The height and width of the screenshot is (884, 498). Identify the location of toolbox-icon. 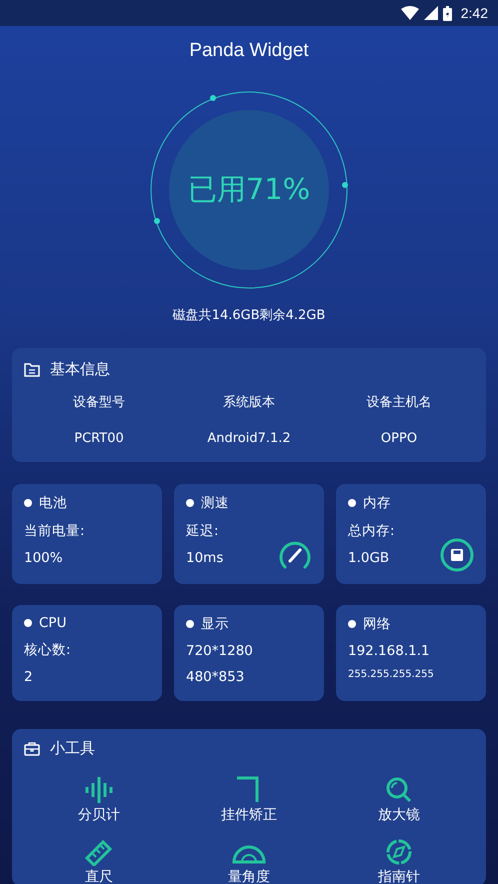
(32, 749).